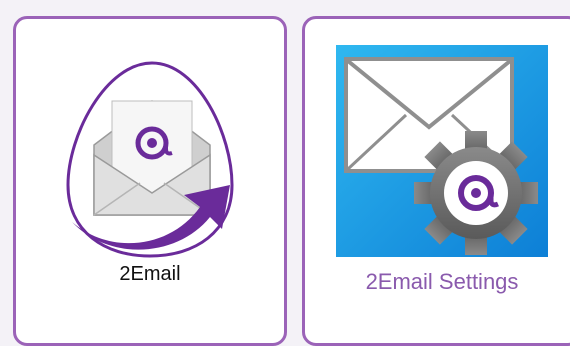  What do you see at coordinates (442, 281) in the screenshot?
I see `tile-label: 2Email Settings` at bounding box center [442, 281].